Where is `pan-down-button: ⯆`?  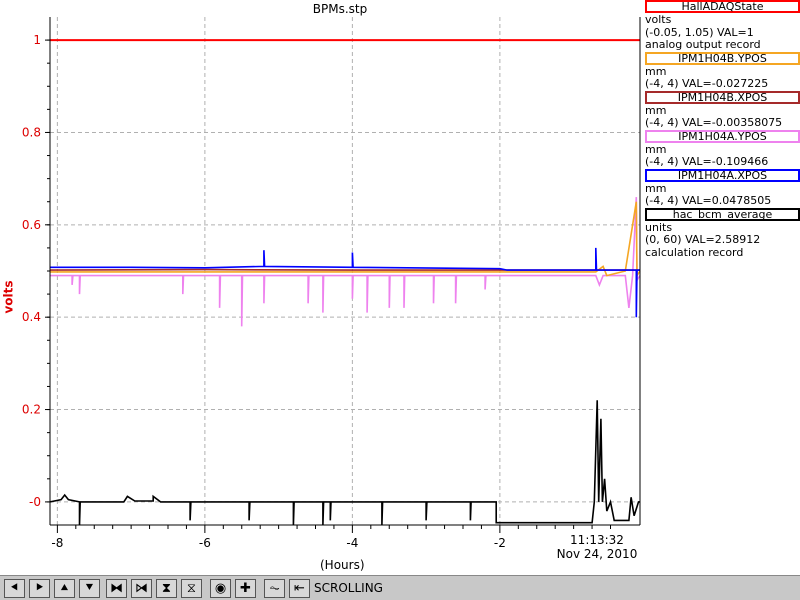 pan-down-button: ⯆ is located at coordinates (89, 588).